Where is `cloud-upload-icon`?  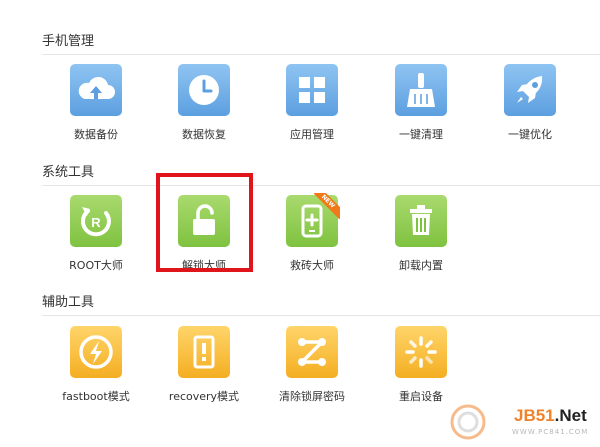 cloud-upload-icon is located at coordinates (96, 90).